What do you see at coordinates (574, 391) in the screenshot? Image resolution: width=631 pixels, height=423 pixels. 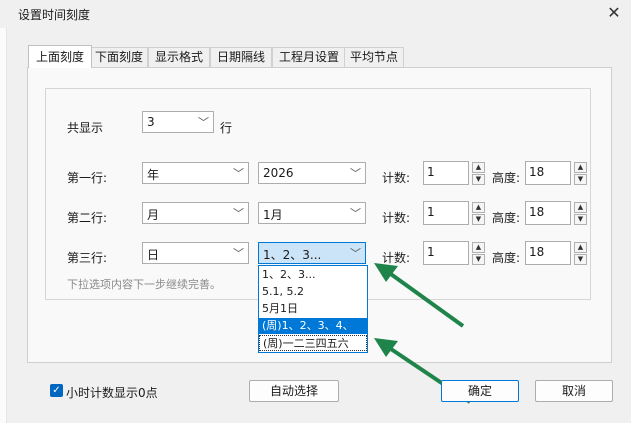 I see `cancel-button: 取消` at bounding box center [574, 391].